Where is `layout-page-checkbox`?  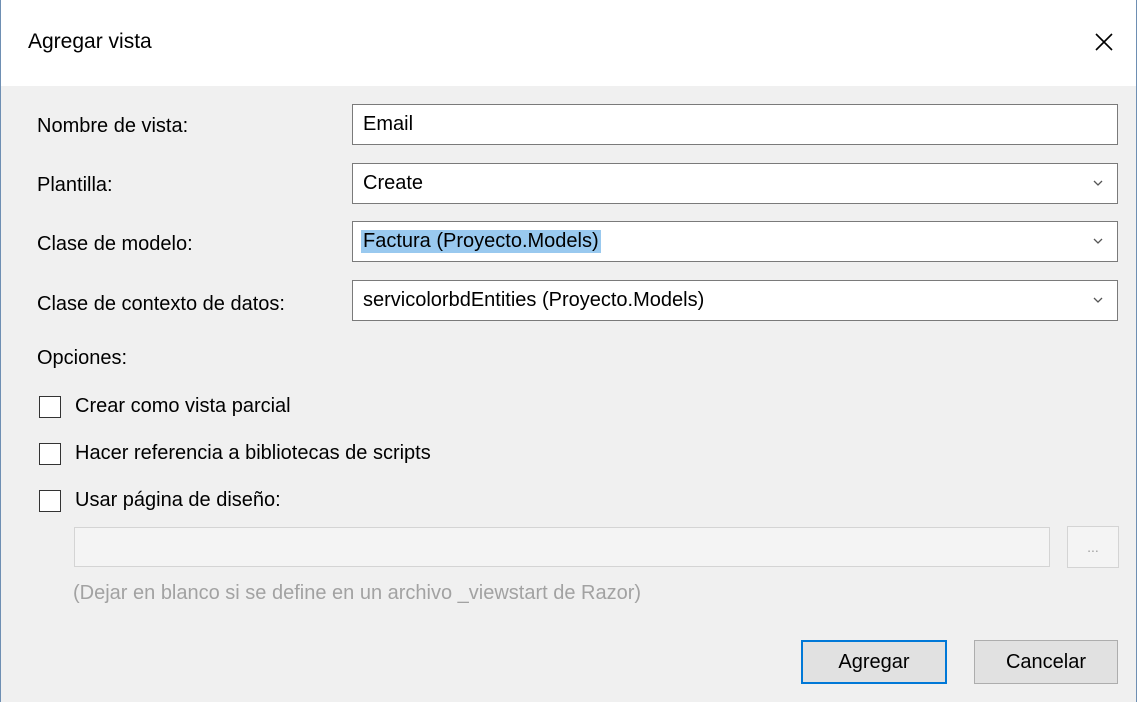
layout-page-checkbox is located at coordinates (50, 501).